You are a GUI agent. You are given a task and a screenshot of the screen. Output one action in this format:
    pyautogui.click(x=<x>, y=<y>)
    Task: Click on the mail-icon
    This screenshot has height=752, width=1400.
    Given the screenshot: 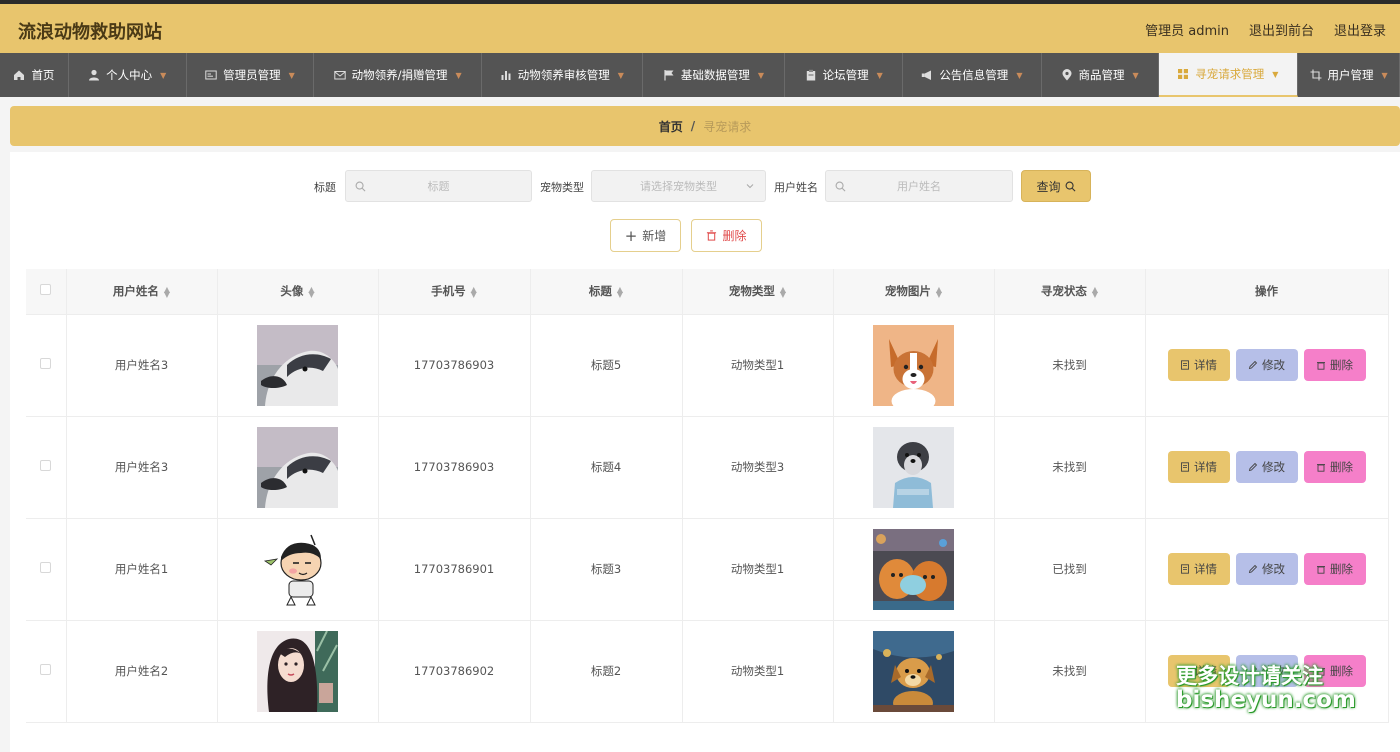 What is the action you would take?
    pyautogui.click(x=339, y=75)
    